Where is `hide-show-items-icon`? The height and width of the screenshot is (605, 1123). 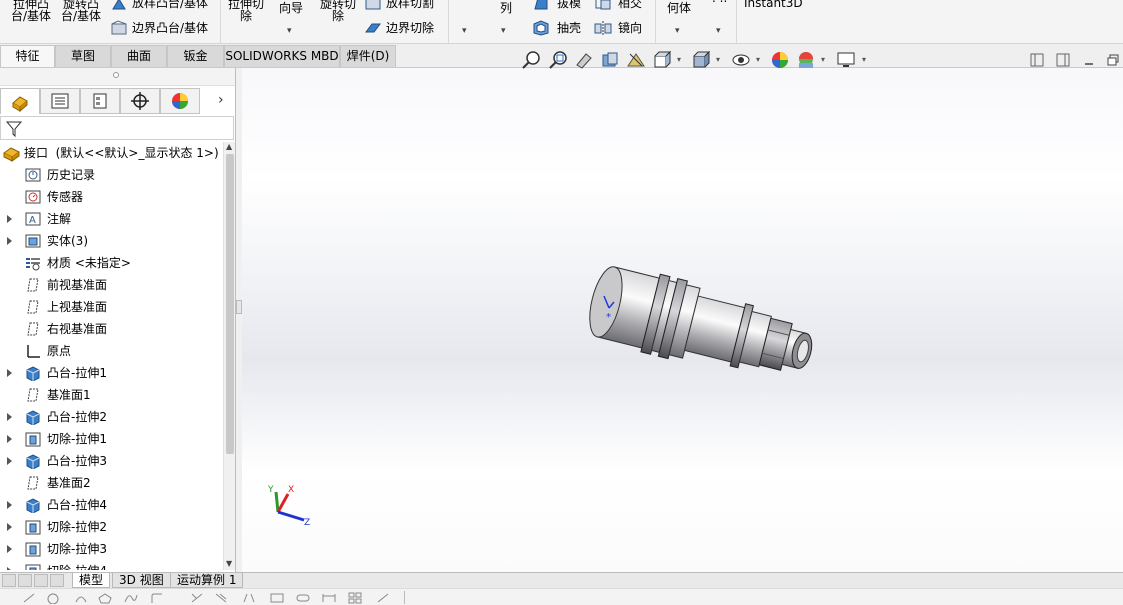 hide-show-items-icon is located at coordinates (741, 60).